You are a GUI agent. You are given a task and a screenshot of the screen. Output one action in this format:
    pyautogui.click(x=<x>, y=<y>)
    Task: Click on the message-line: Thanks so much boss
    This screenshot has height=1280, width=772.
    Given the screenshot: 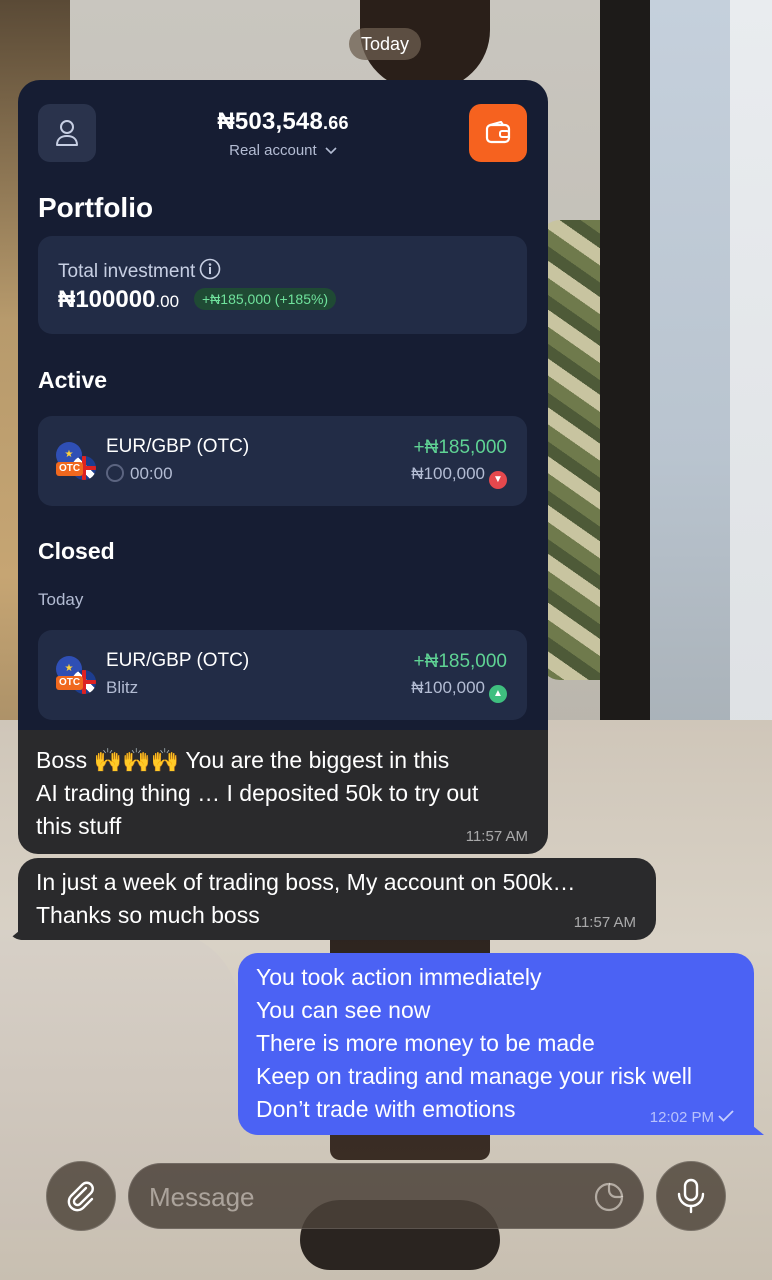 What is the action you would take?
    pyautogui.click(x=148, y=915)
    